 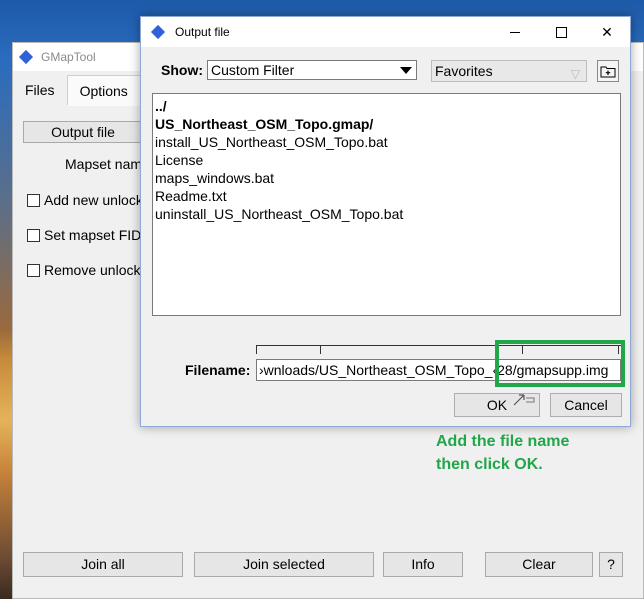 I want to click on dialog-app-icon, so click(x=158, y=32).